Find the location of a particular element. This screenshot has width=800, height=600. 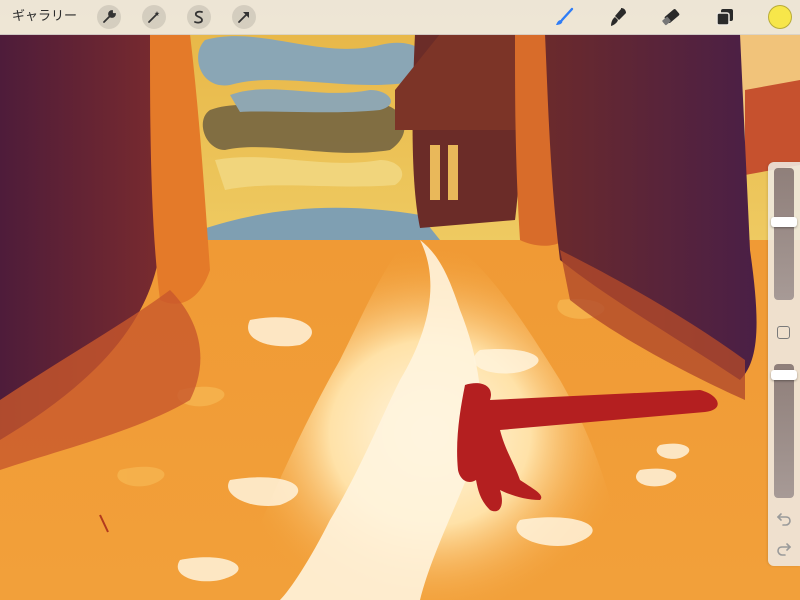

opacity-thumb is located at coordinates (784, 375).